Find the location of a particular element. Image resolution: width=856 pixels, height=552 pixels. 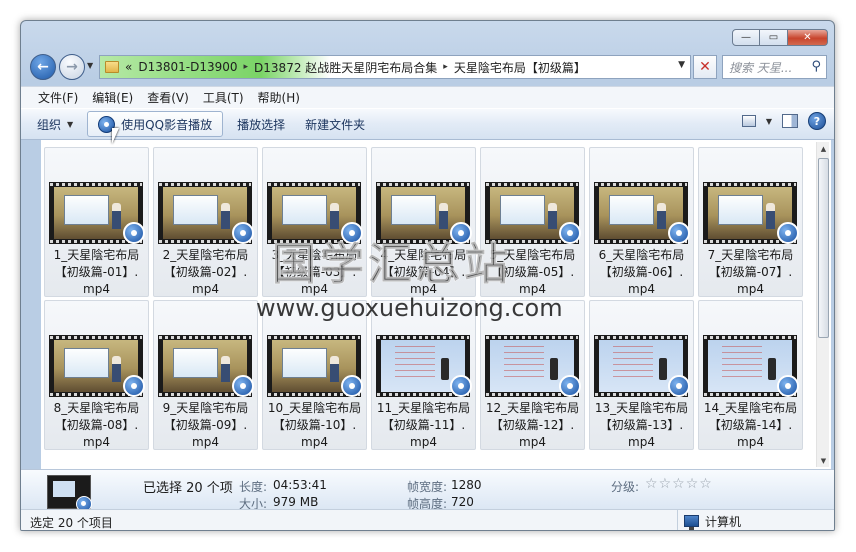

file-name: 5_天星陰宅布局 【初级篇-05】. mp4 is located at coordinates (532, 272).